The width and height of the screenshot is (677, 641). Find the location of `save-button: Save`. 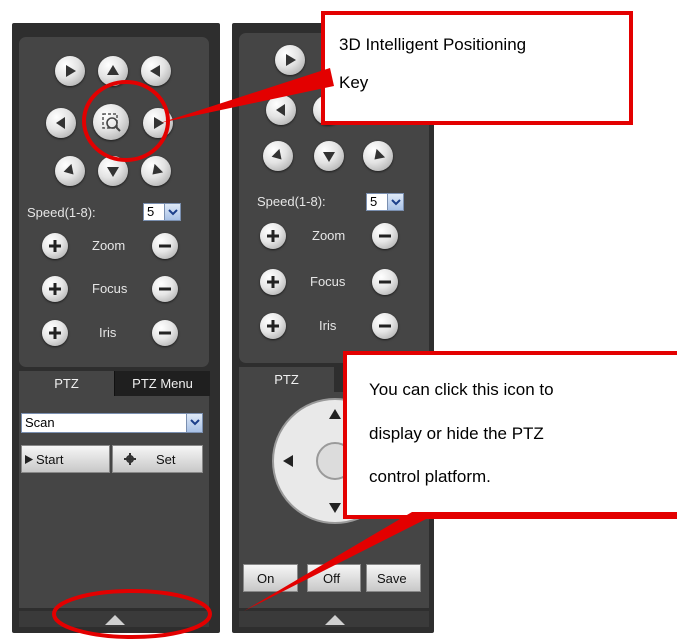

save-button: Save is located at coordinates (393, 578).